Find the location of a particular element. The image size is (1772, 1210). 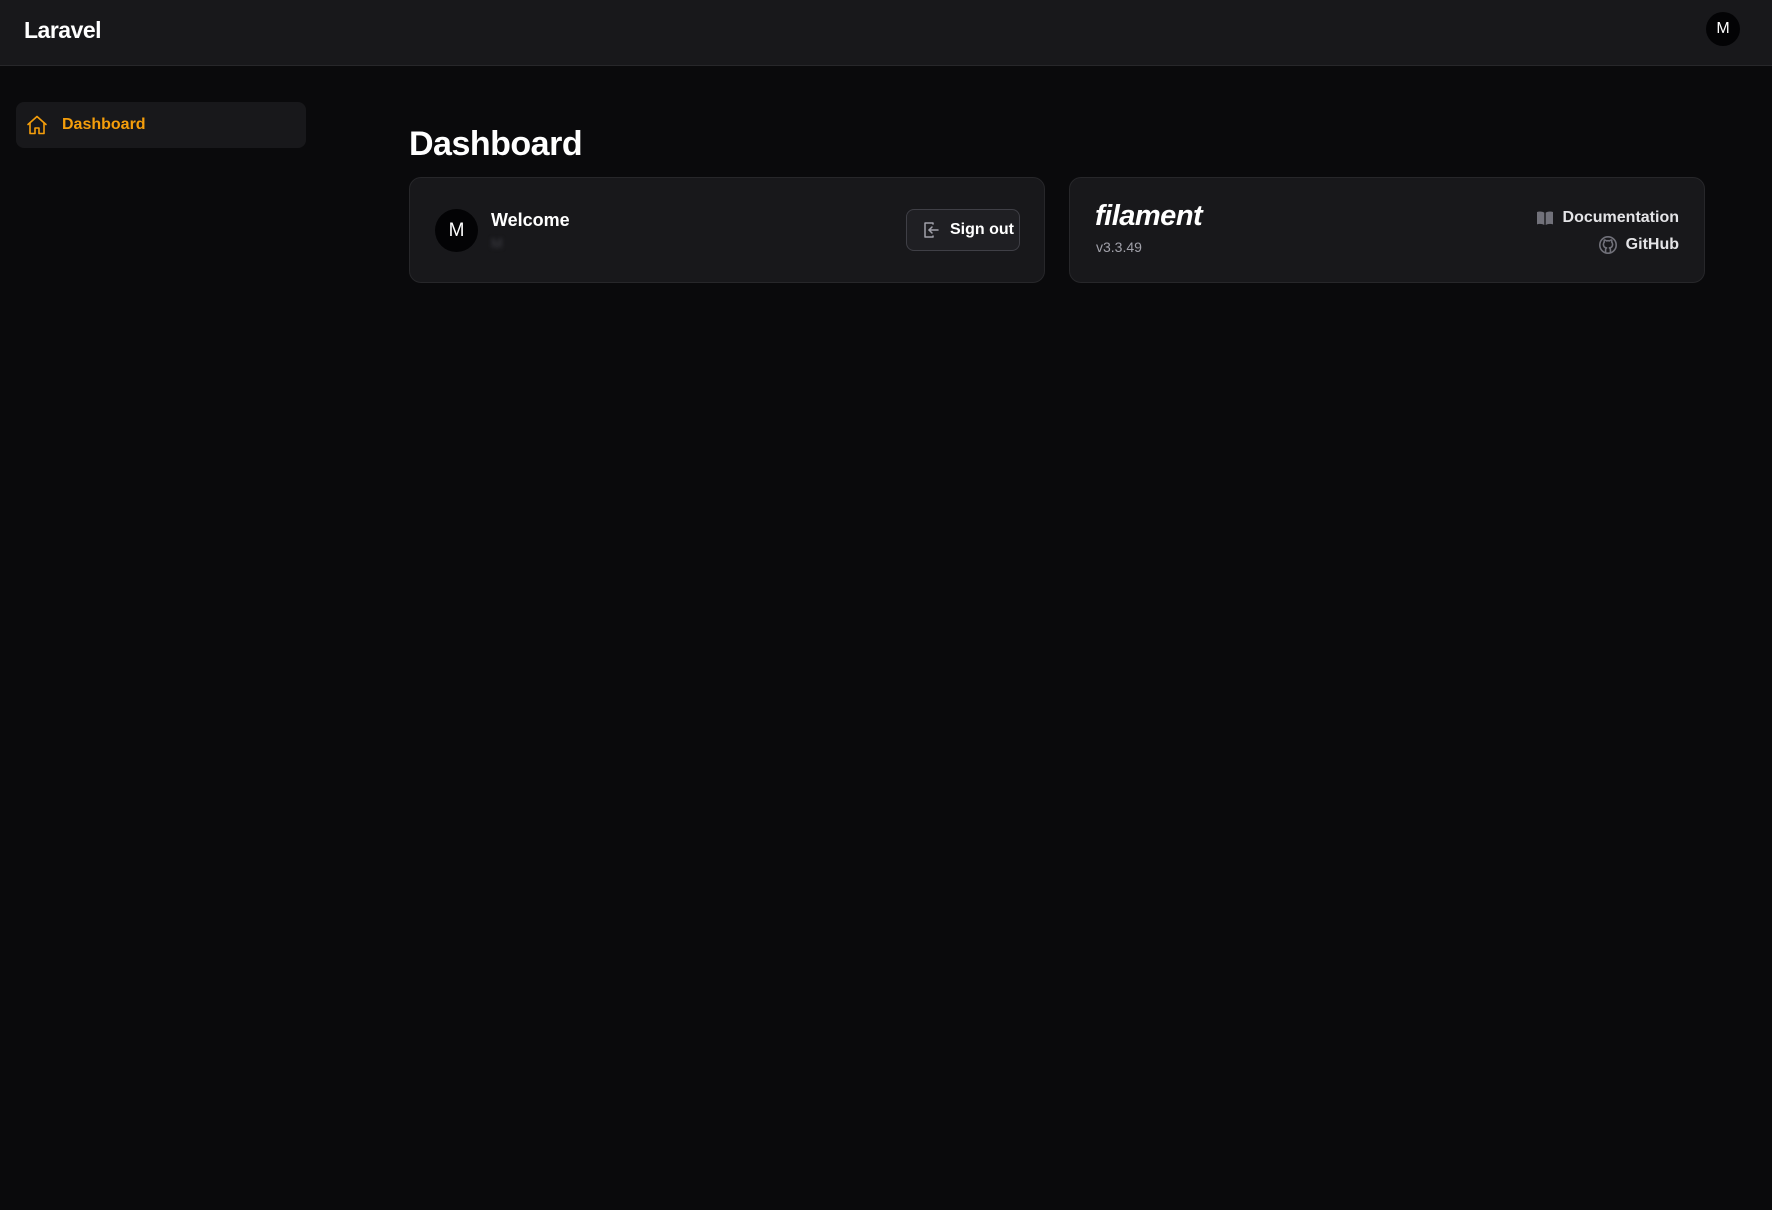

page-title: Dashboard is located at coordinates (496, 143).